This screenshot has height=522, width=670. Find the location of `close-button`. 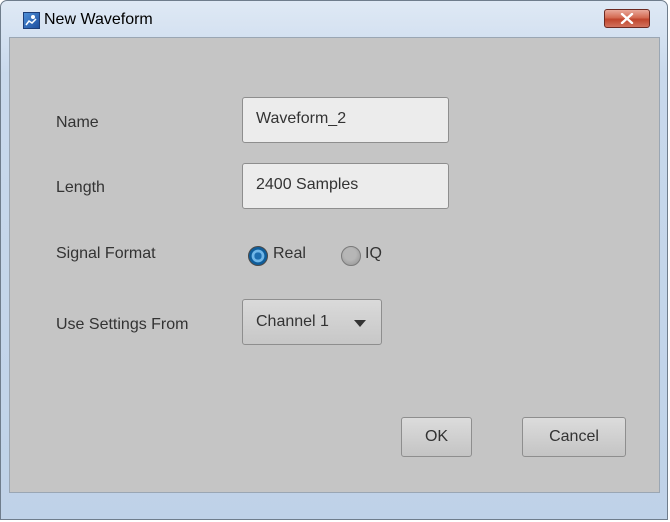

close-button is located at coordinates (627, 18).